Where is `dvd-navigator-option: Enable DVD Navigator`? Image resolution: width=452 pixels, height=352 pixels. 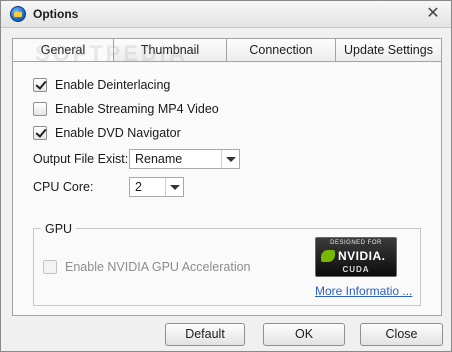 dvd-navigator-option: Enable DVD Navigator is located at coordinates (107, 133).